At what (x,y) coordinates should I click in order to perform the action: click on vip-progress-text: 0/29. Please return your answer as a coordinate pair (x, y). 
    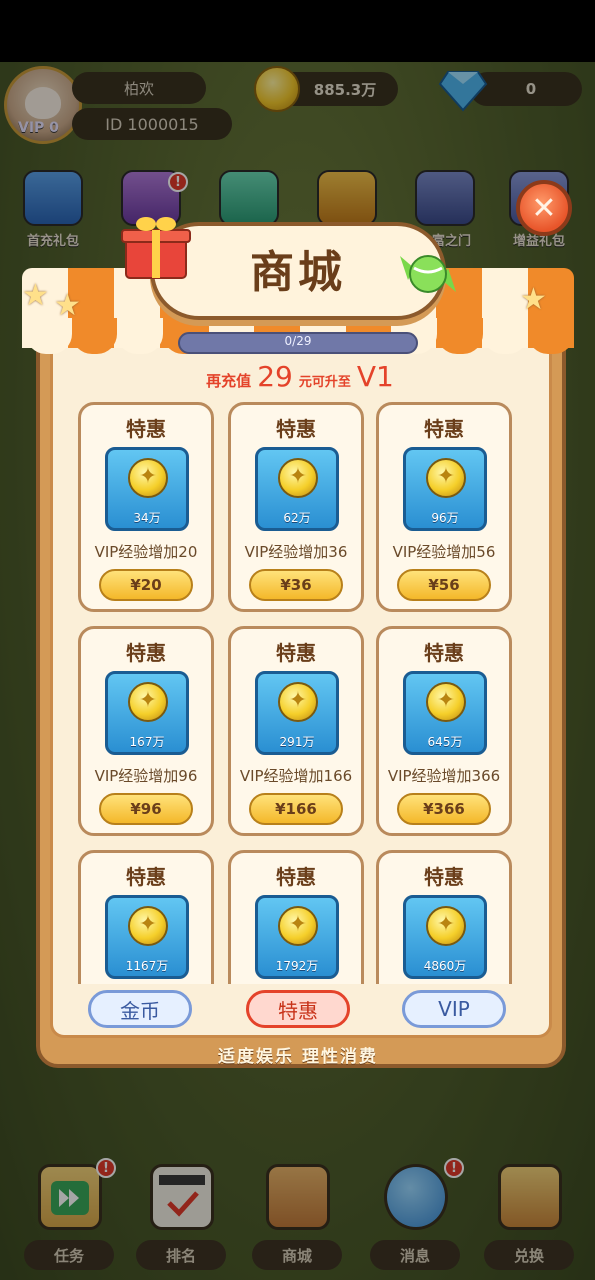
    Looking at the image, I should click on (298, 341).